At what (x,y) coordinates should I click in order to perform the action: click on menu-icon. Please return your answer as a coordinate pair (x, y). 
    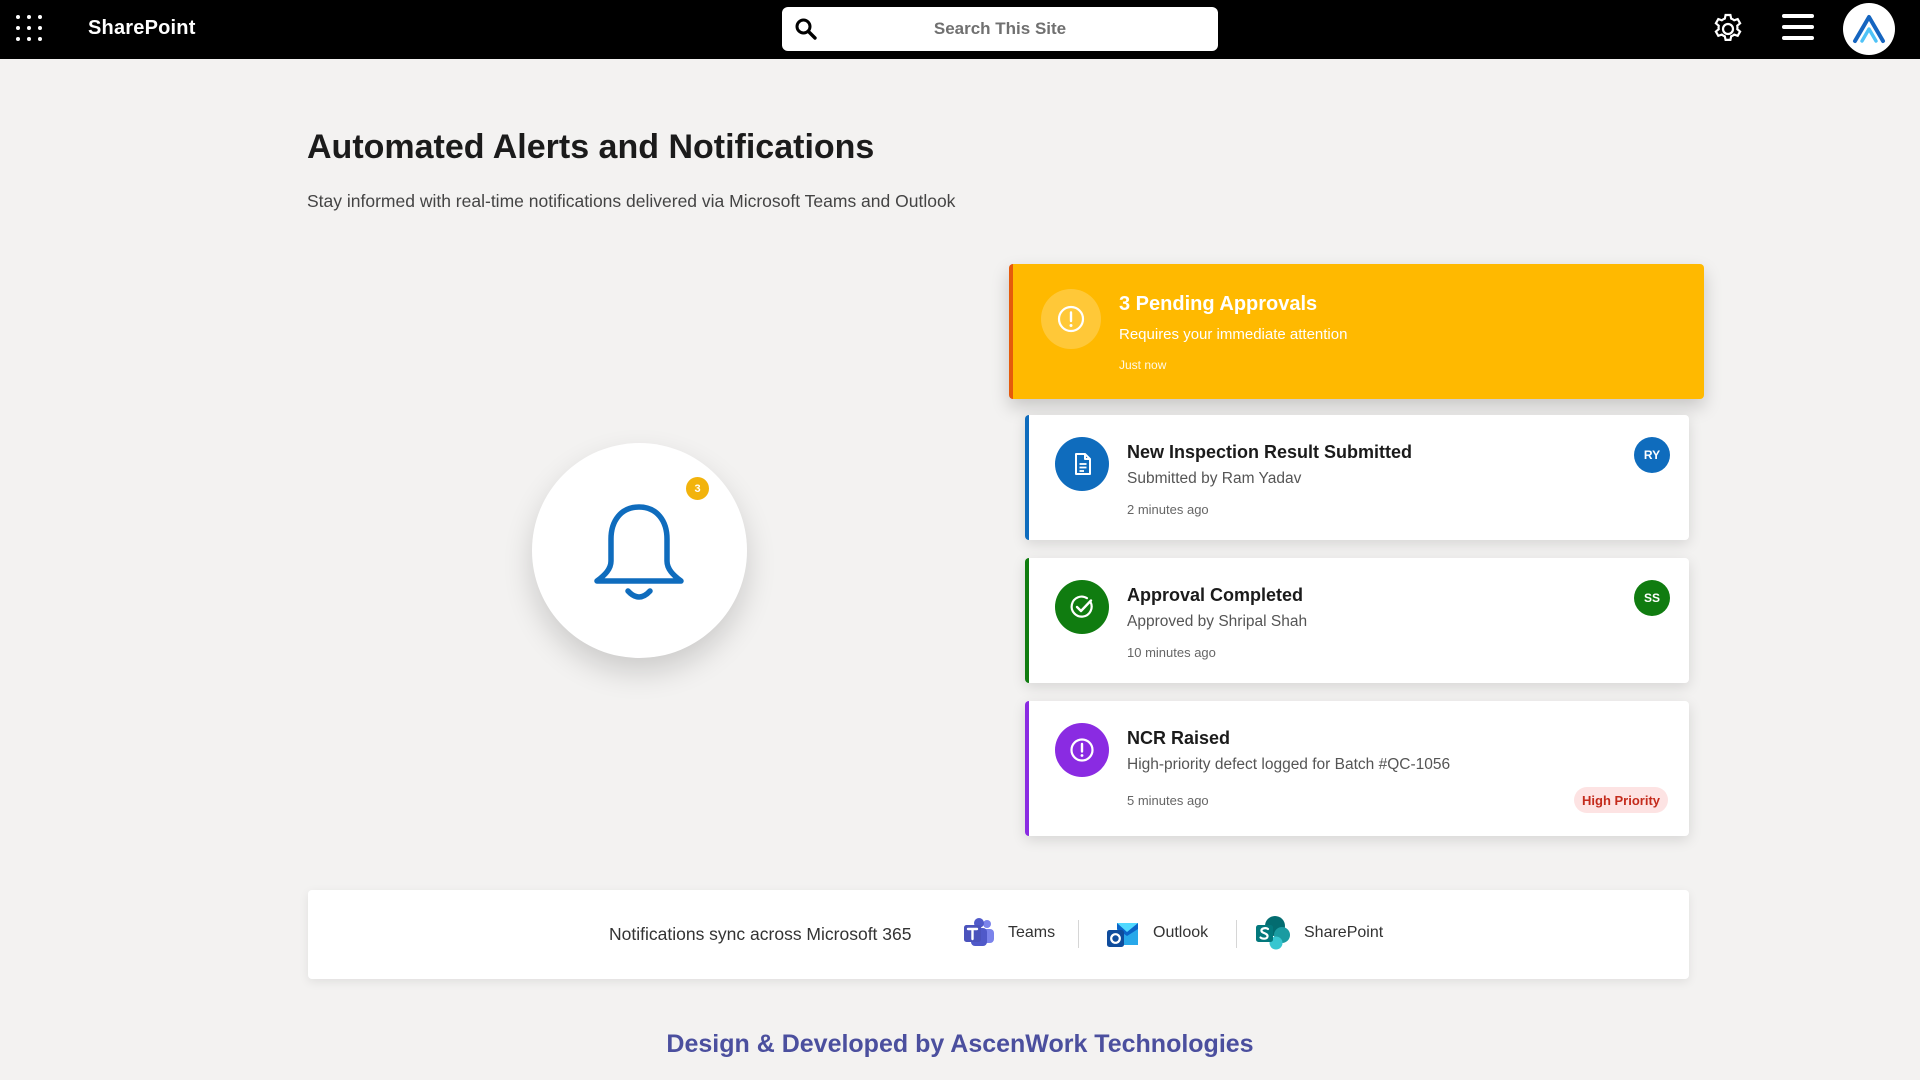
    Looking at the image, I should click on (1798, 28).